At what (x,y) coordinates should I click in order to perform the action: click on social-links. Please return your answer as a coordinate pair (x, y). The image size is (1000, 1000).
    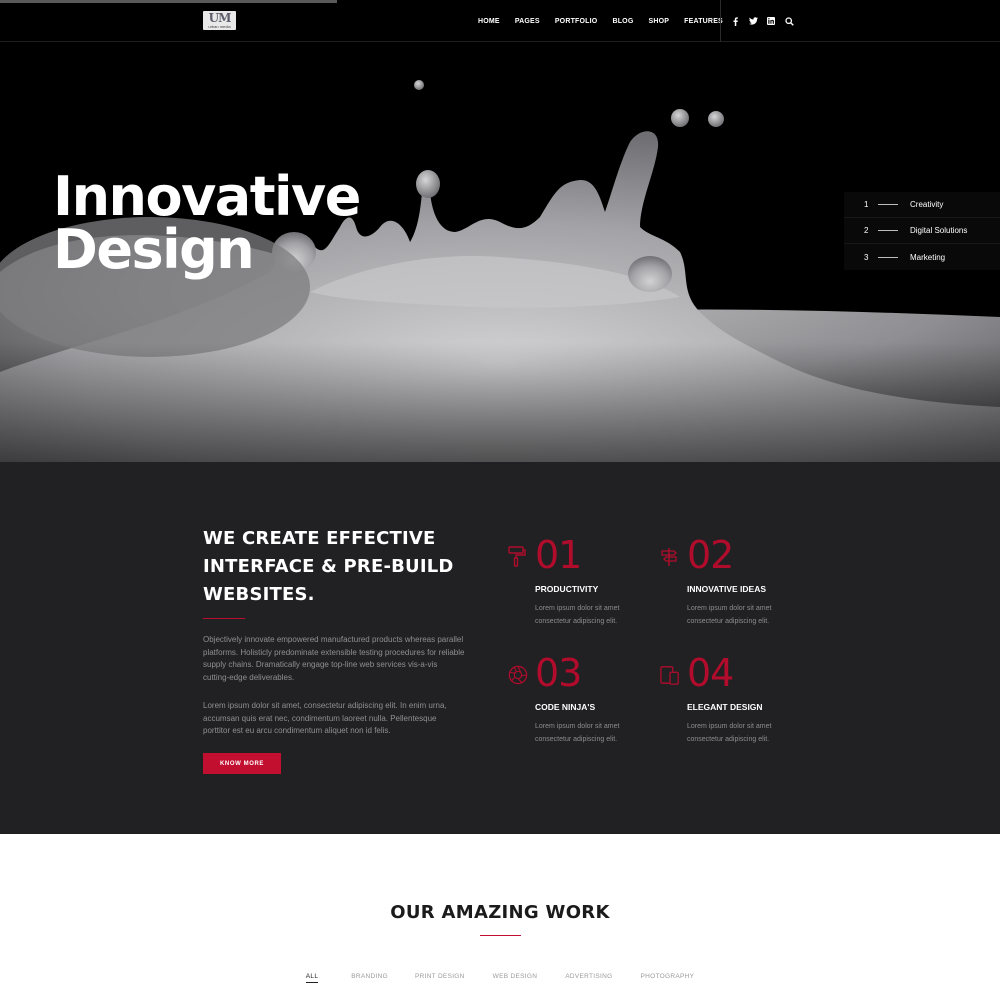
    Looking at the image, I should click on (766, 21).